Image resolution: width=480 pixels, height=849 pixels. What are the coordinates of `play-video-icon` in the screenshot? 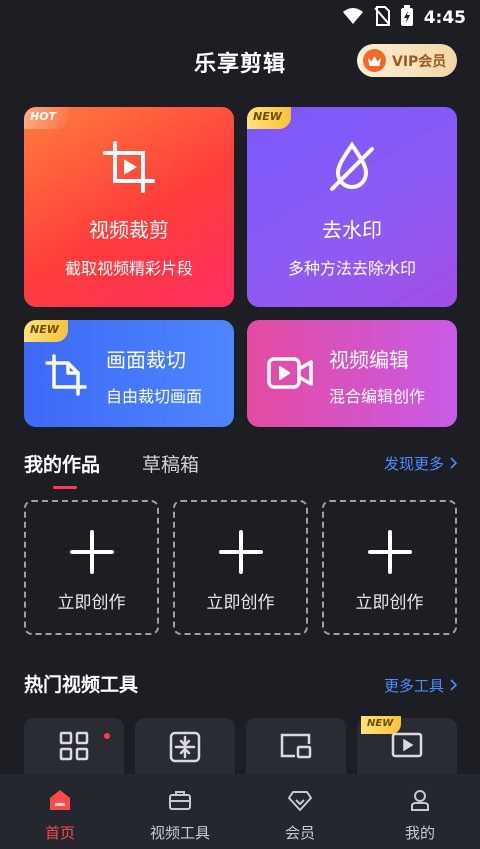 It's located at (407, 745).